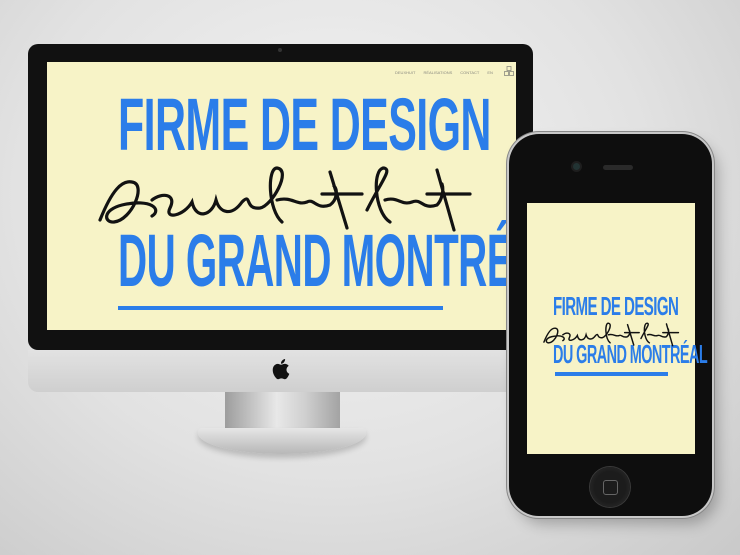 Image resolution: width=740 pixels, height=555 pixels. I want to click on nav-item-home: DEUXHUIT, so click(405, 72).